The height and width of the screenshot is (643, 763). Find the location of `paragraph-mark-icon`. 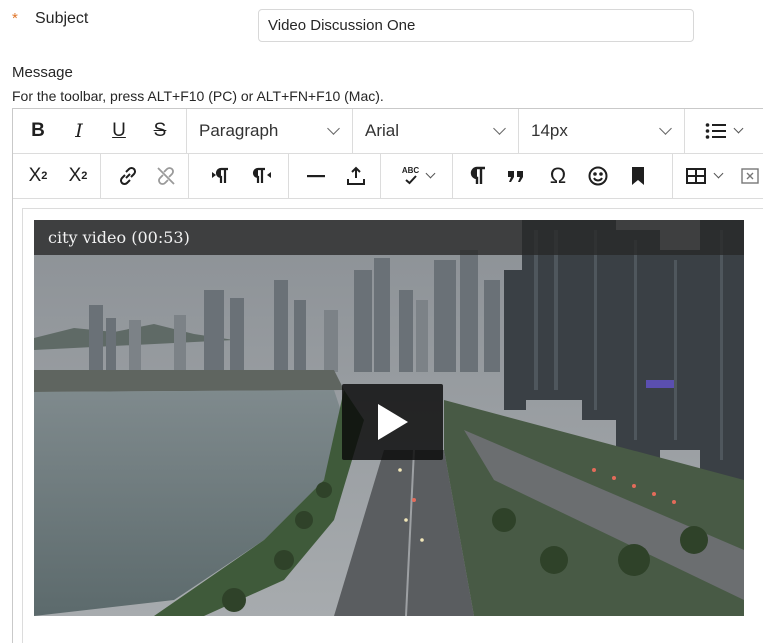

paragraph-mark-icon is located at coordinates (477, 175).